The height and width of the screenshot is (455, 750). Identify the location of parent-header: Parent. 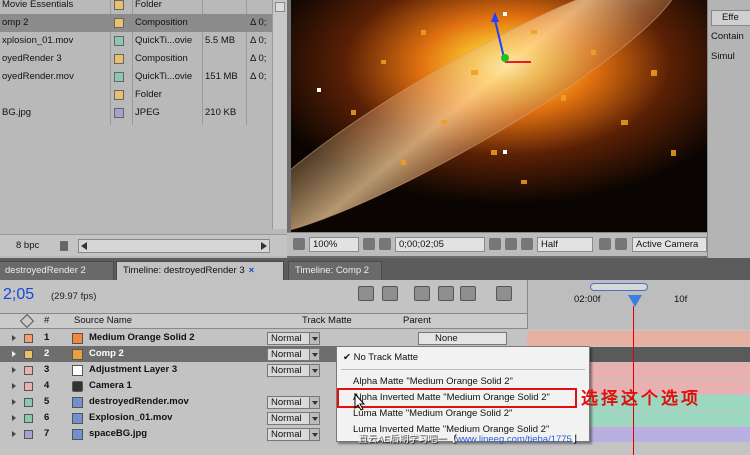
(417, 321).